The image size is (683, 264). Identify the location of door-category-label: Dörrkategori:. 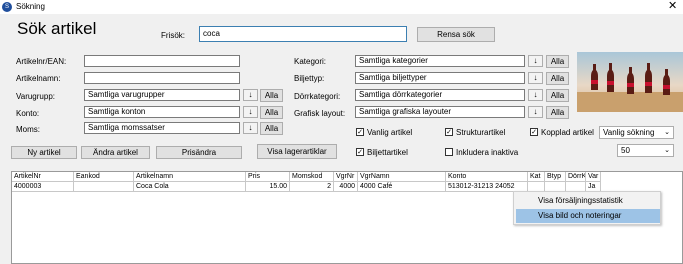
(317, 96).